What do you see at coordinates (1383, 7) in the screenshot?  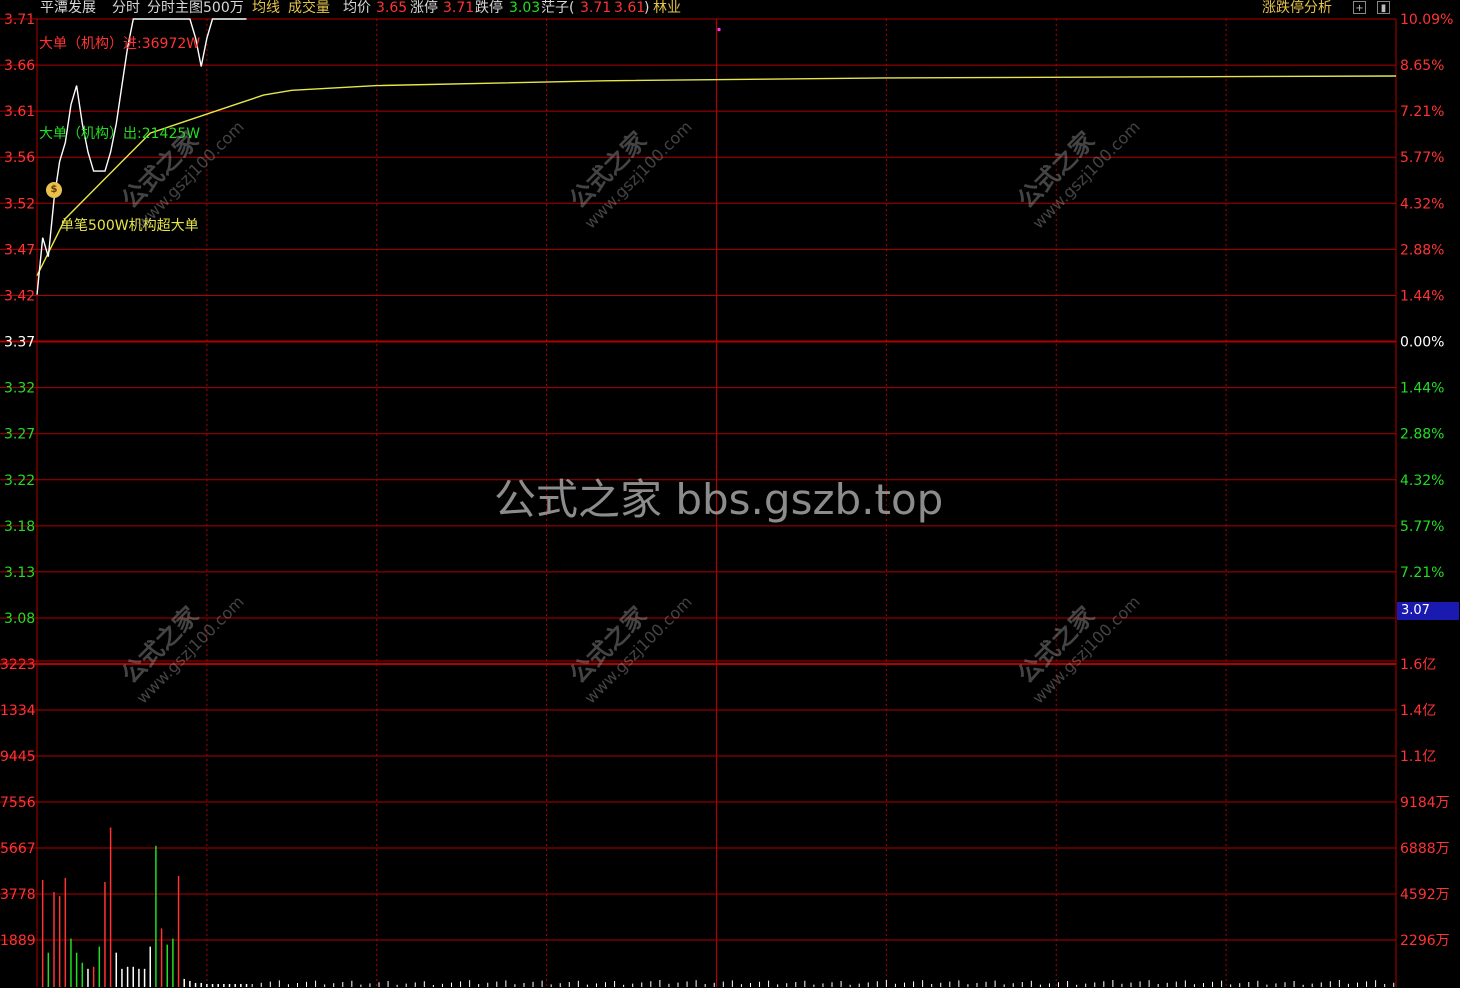 I see `window-icon: ▮` at bounding box center [1383, 7].